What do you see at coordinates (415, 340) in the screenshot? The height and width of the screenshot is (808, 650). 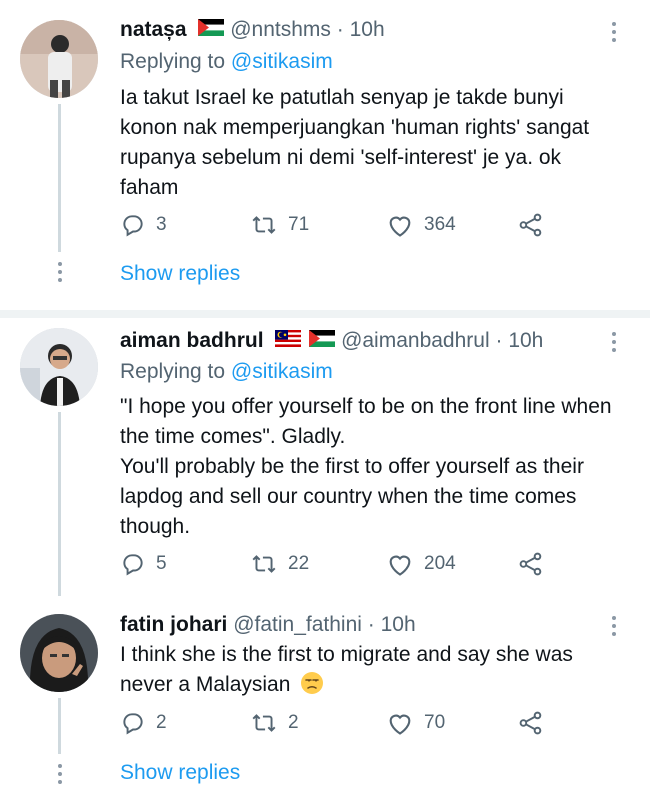 I see `handle: @aimanbadhrul` at bounding box center [415, 340].